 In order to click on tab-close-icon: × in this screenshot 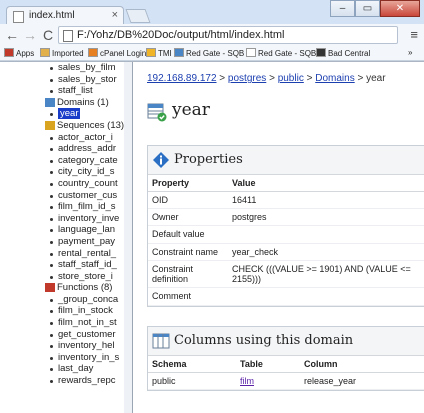, I will do `click(115, 15)`.